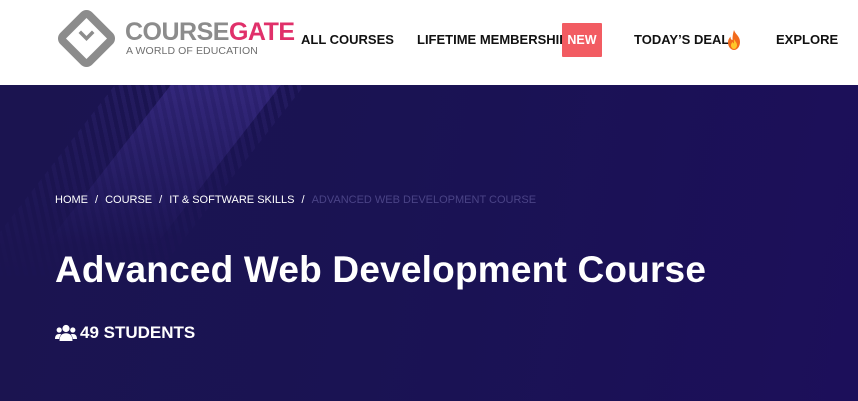 The image size is (858, 401). Describe the element at coordinates (177, 32) in the screenshot. I see `logo-word-course: COURSE` at that location.